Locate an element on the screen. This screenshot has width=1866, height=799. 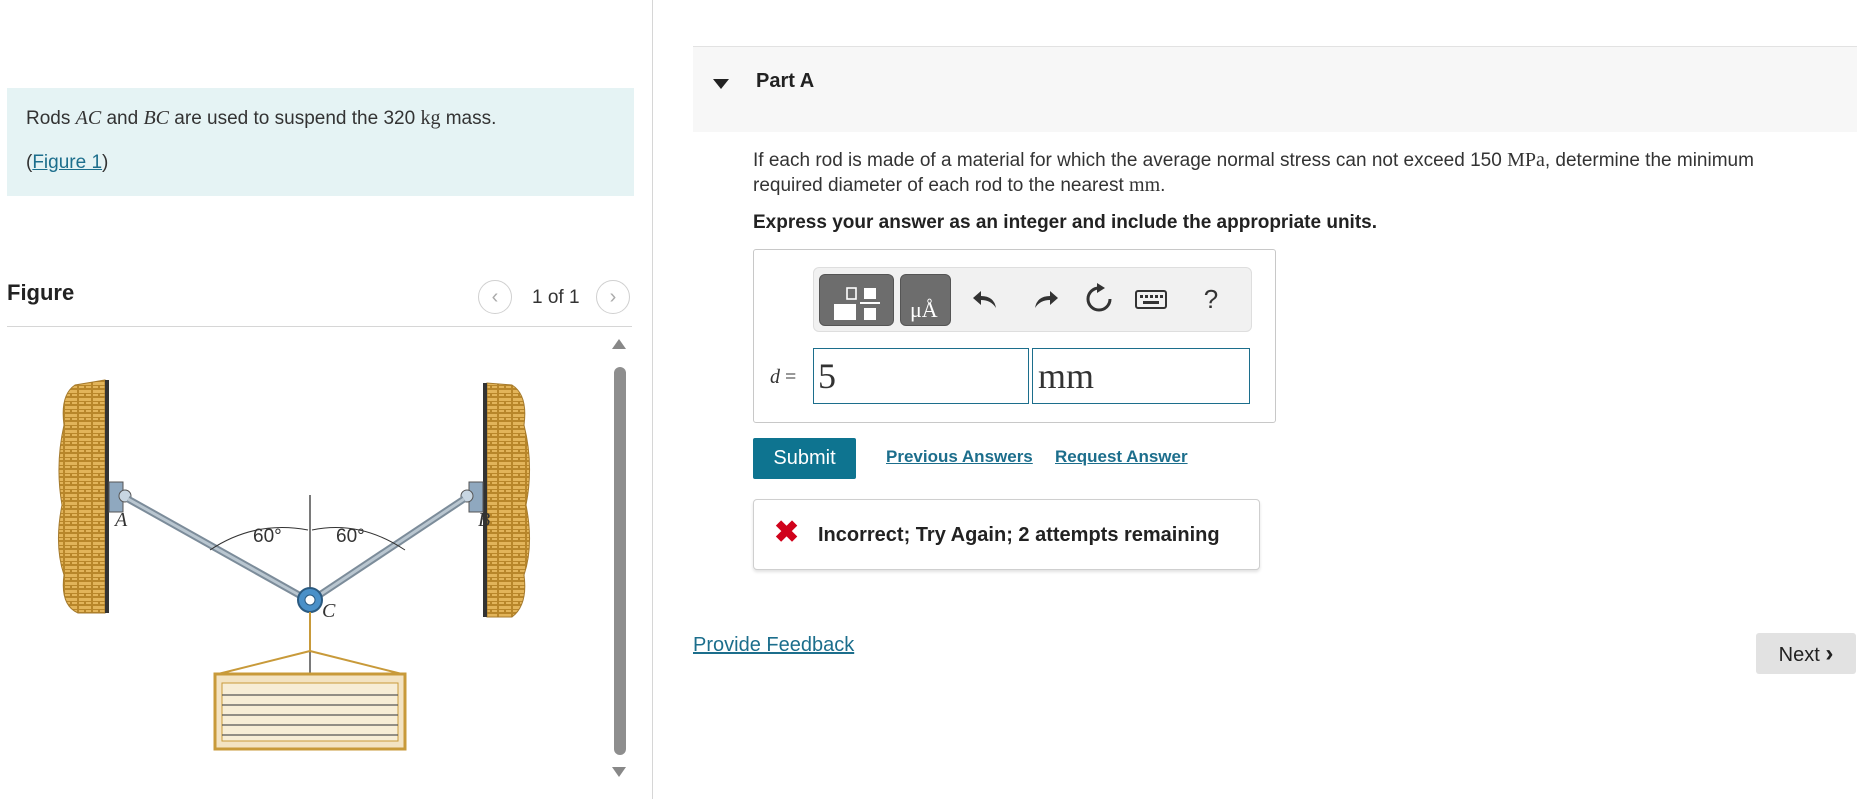
figure-next-button: › is located at coordinates (613, 297).